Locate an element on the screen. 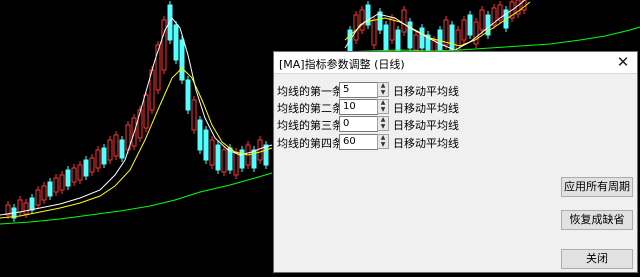 The image size is (640, 277). ma4-period-input: 60 is located at coordinates (358, 142).